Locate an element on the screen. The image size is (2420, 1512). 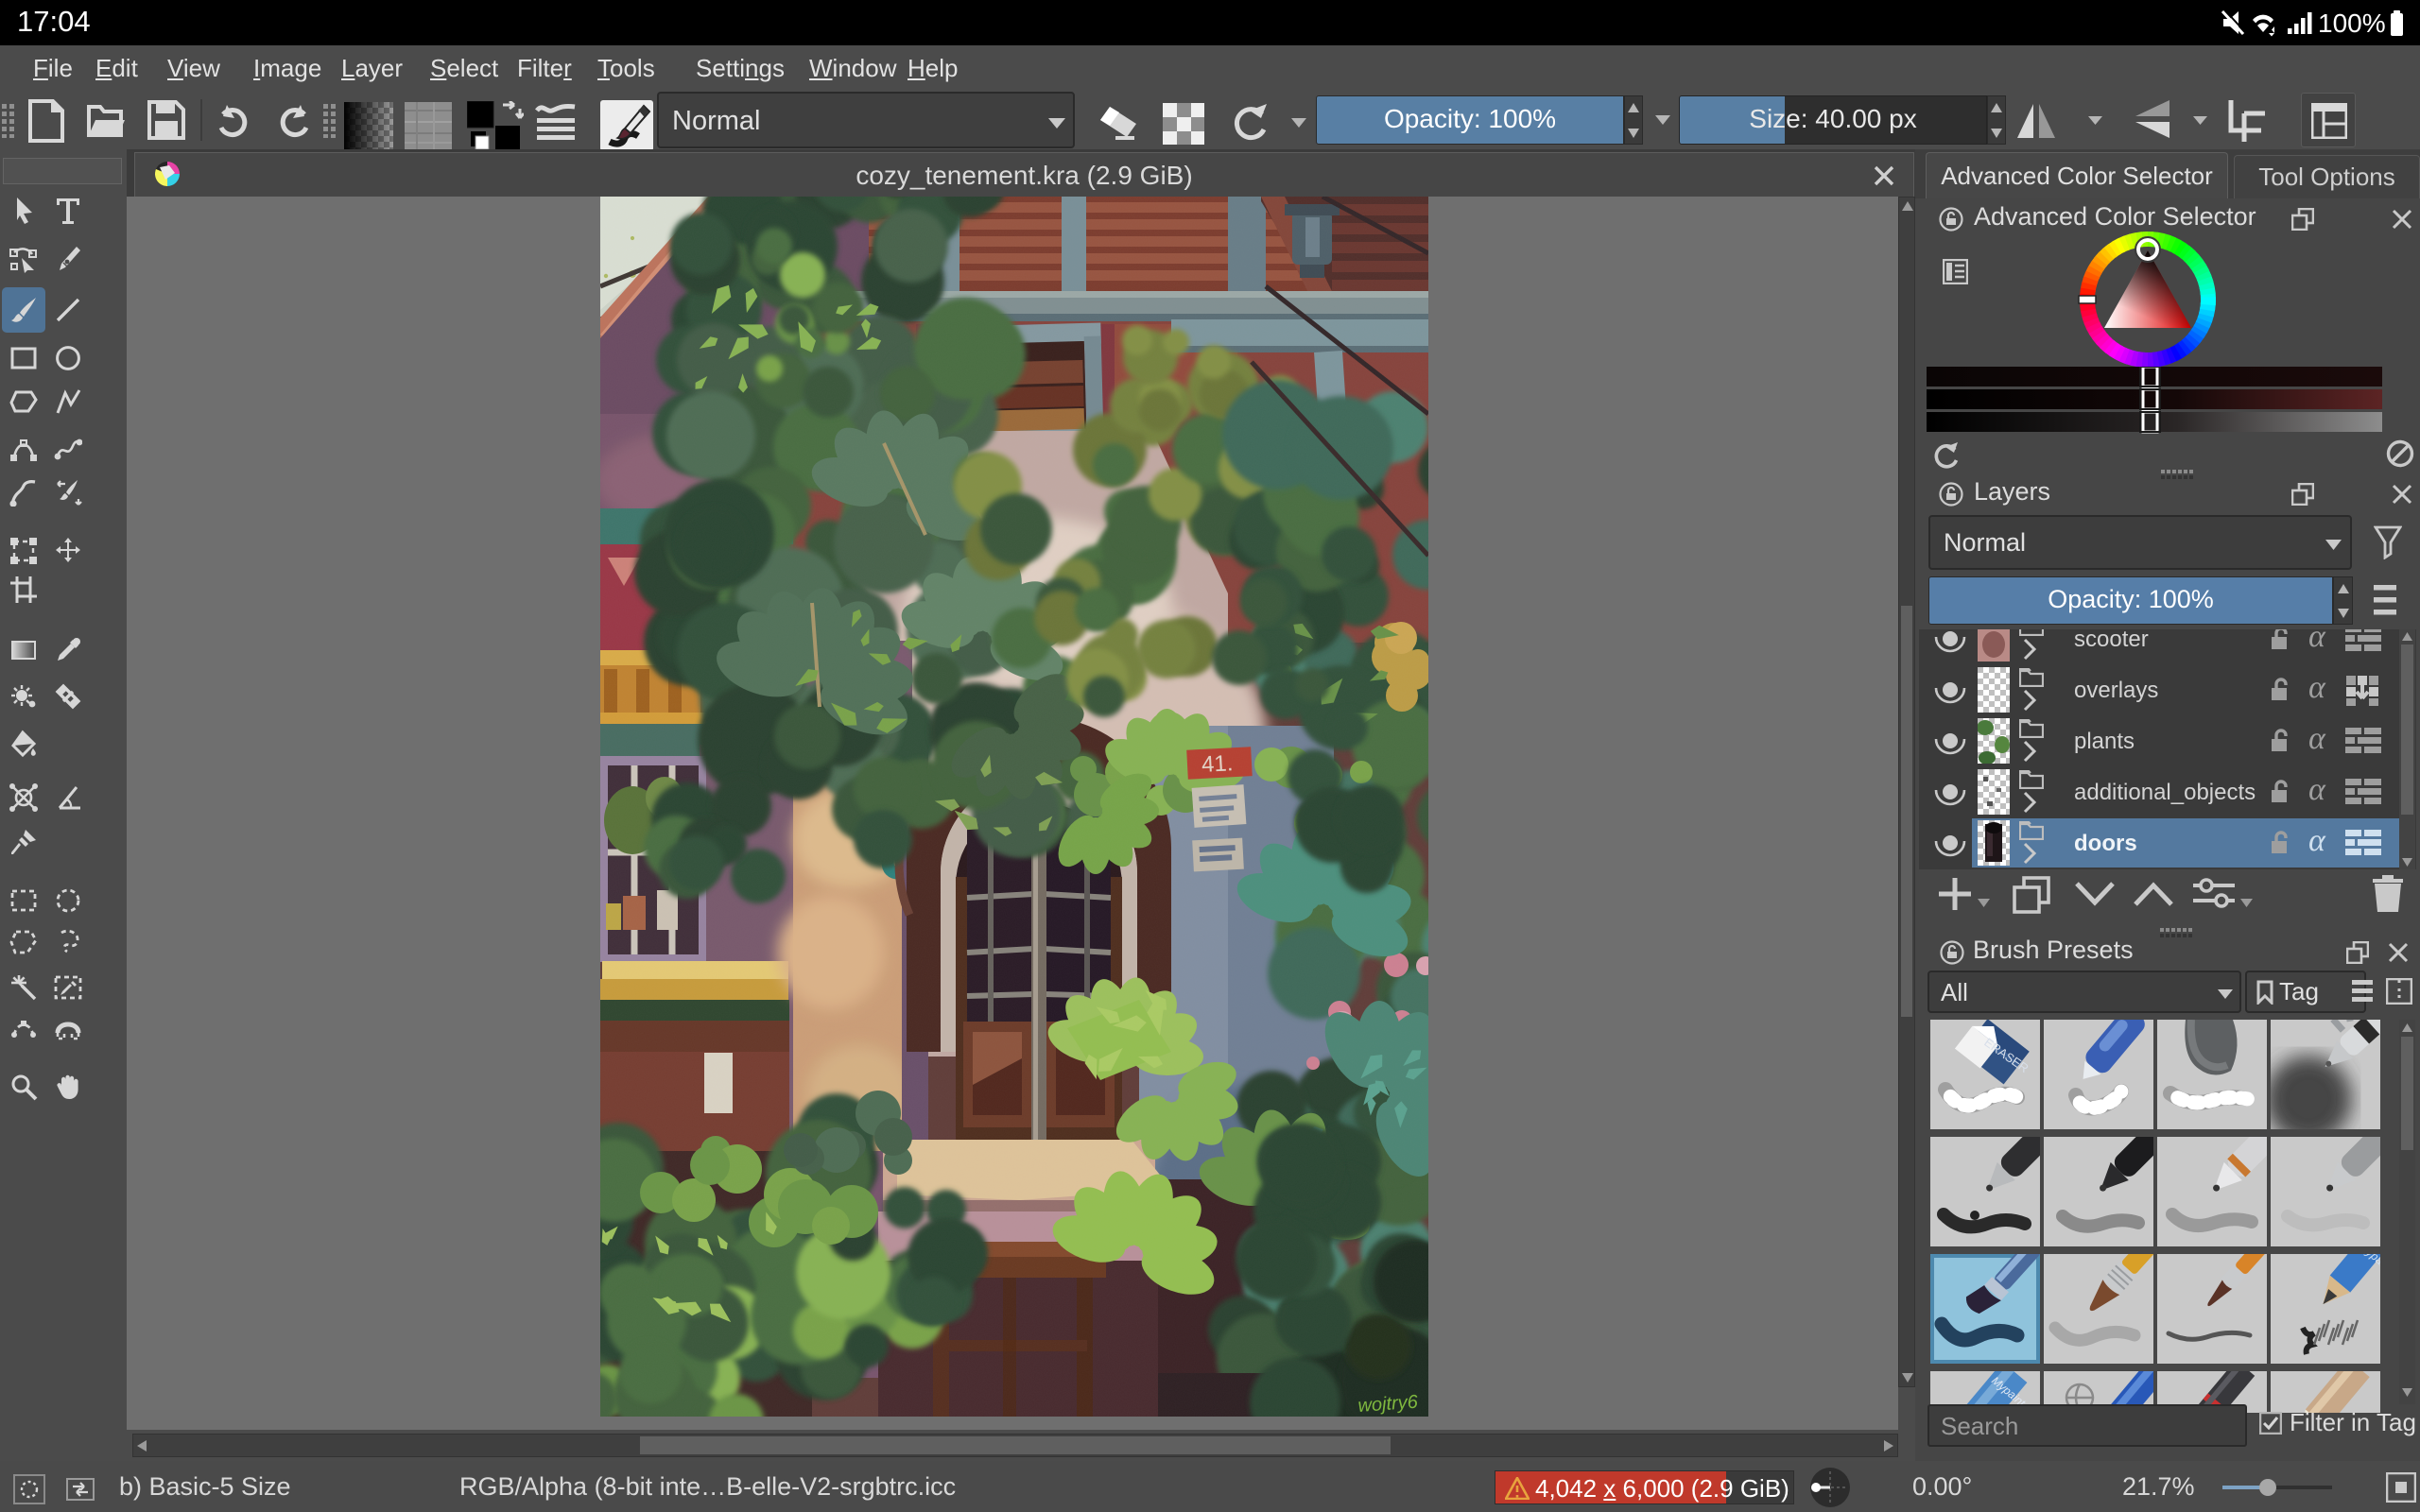
svg-text: 100% is located at coordinates (2352, 23).